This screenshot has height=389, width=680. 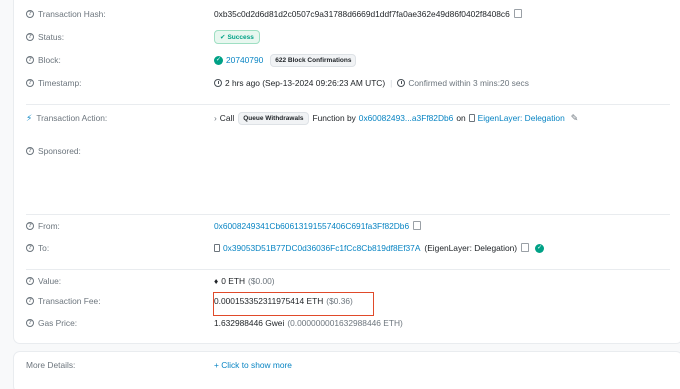 I want to click on status-badge: ✔ Success, so click(x=237, y=37).